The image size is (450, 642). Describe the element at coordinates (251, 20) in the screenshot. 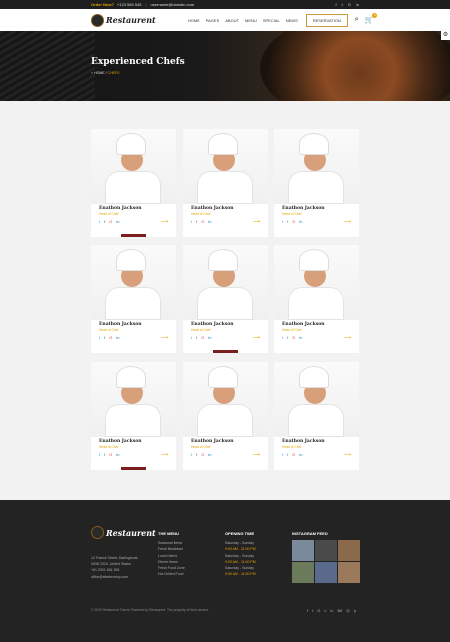

I see `nav-item-menu: MENU` at that location.